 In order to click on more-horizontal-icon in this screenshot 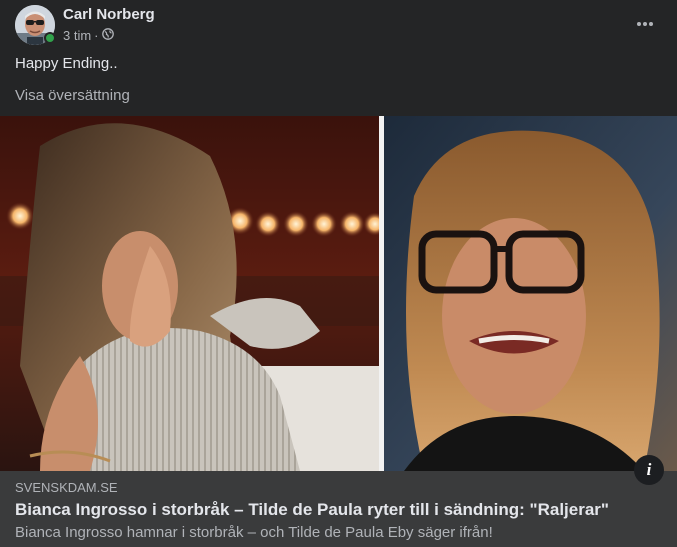, I will do `click(645, 23)`.